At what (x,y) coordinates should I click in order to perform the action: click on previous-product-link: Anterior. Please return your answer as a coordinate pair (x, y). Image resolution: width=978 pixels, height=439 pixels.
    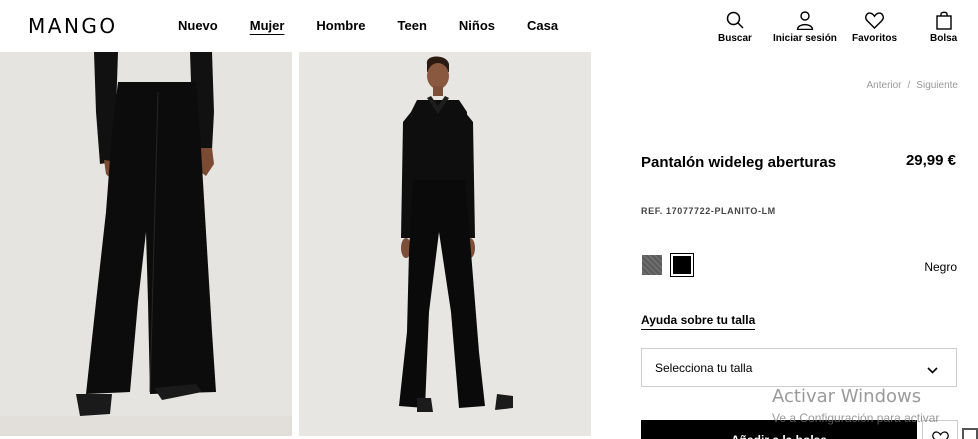
    Looking at the image, I should click on (884, 85).